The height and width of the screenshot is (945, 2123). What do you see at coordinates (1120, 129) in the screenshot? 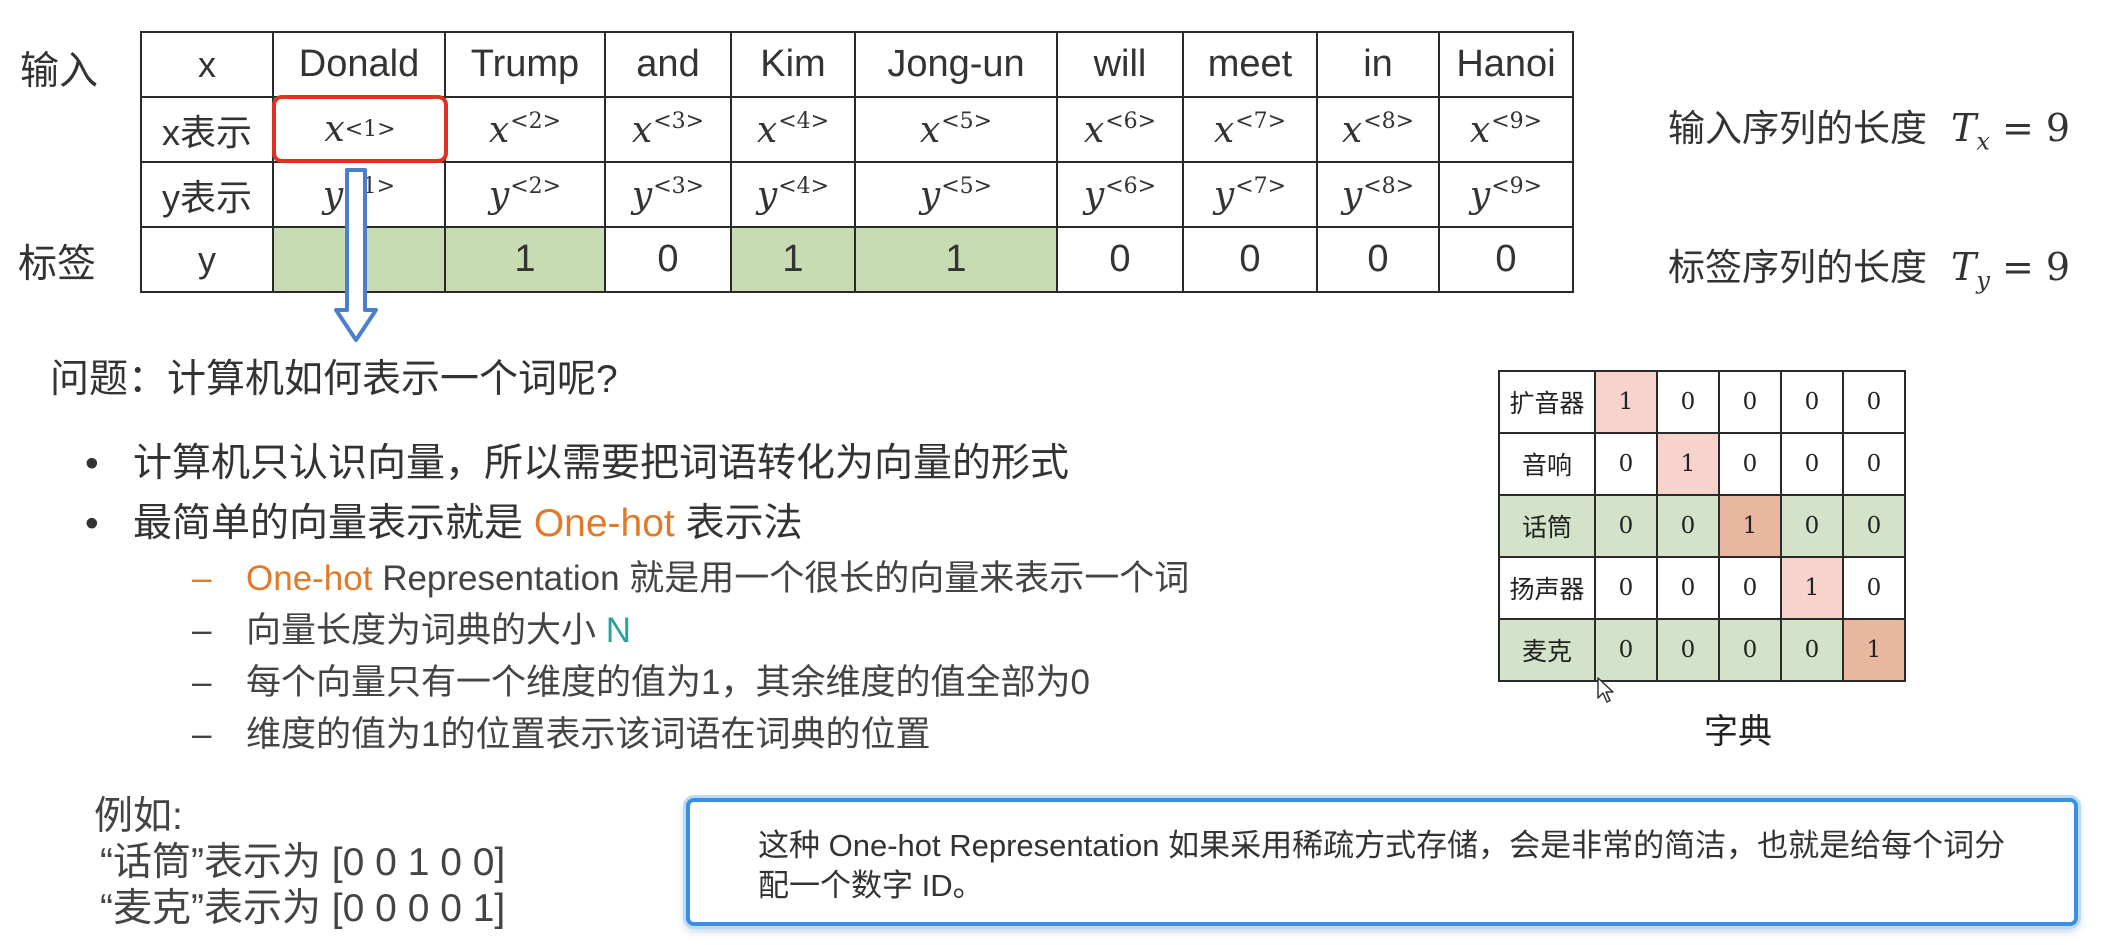
I see `x-vector-cell: x<6>` at bounding box center [1120, 129].